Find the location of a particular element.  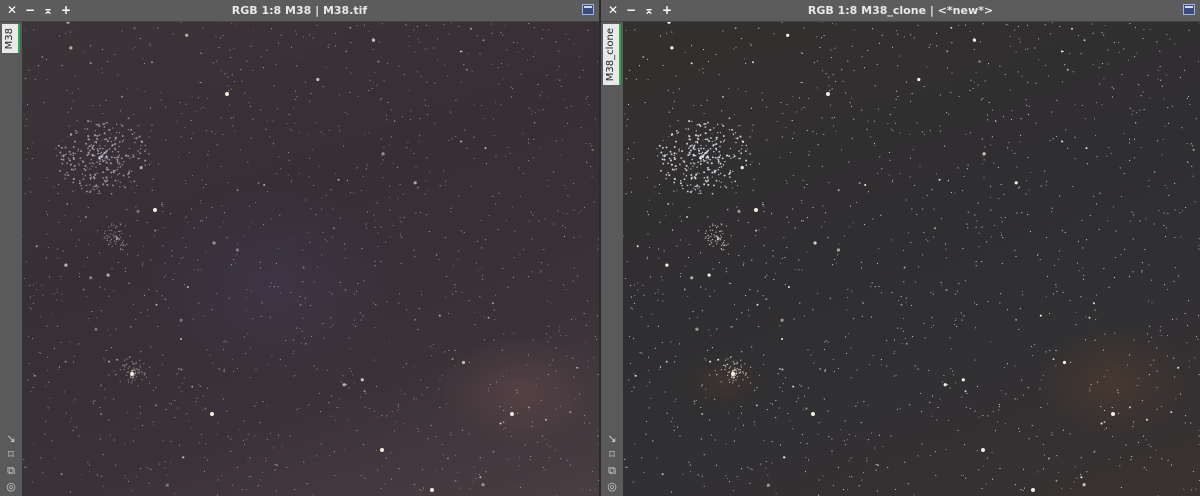

view-id-tab: M38 is located at coordinates (11, 39).